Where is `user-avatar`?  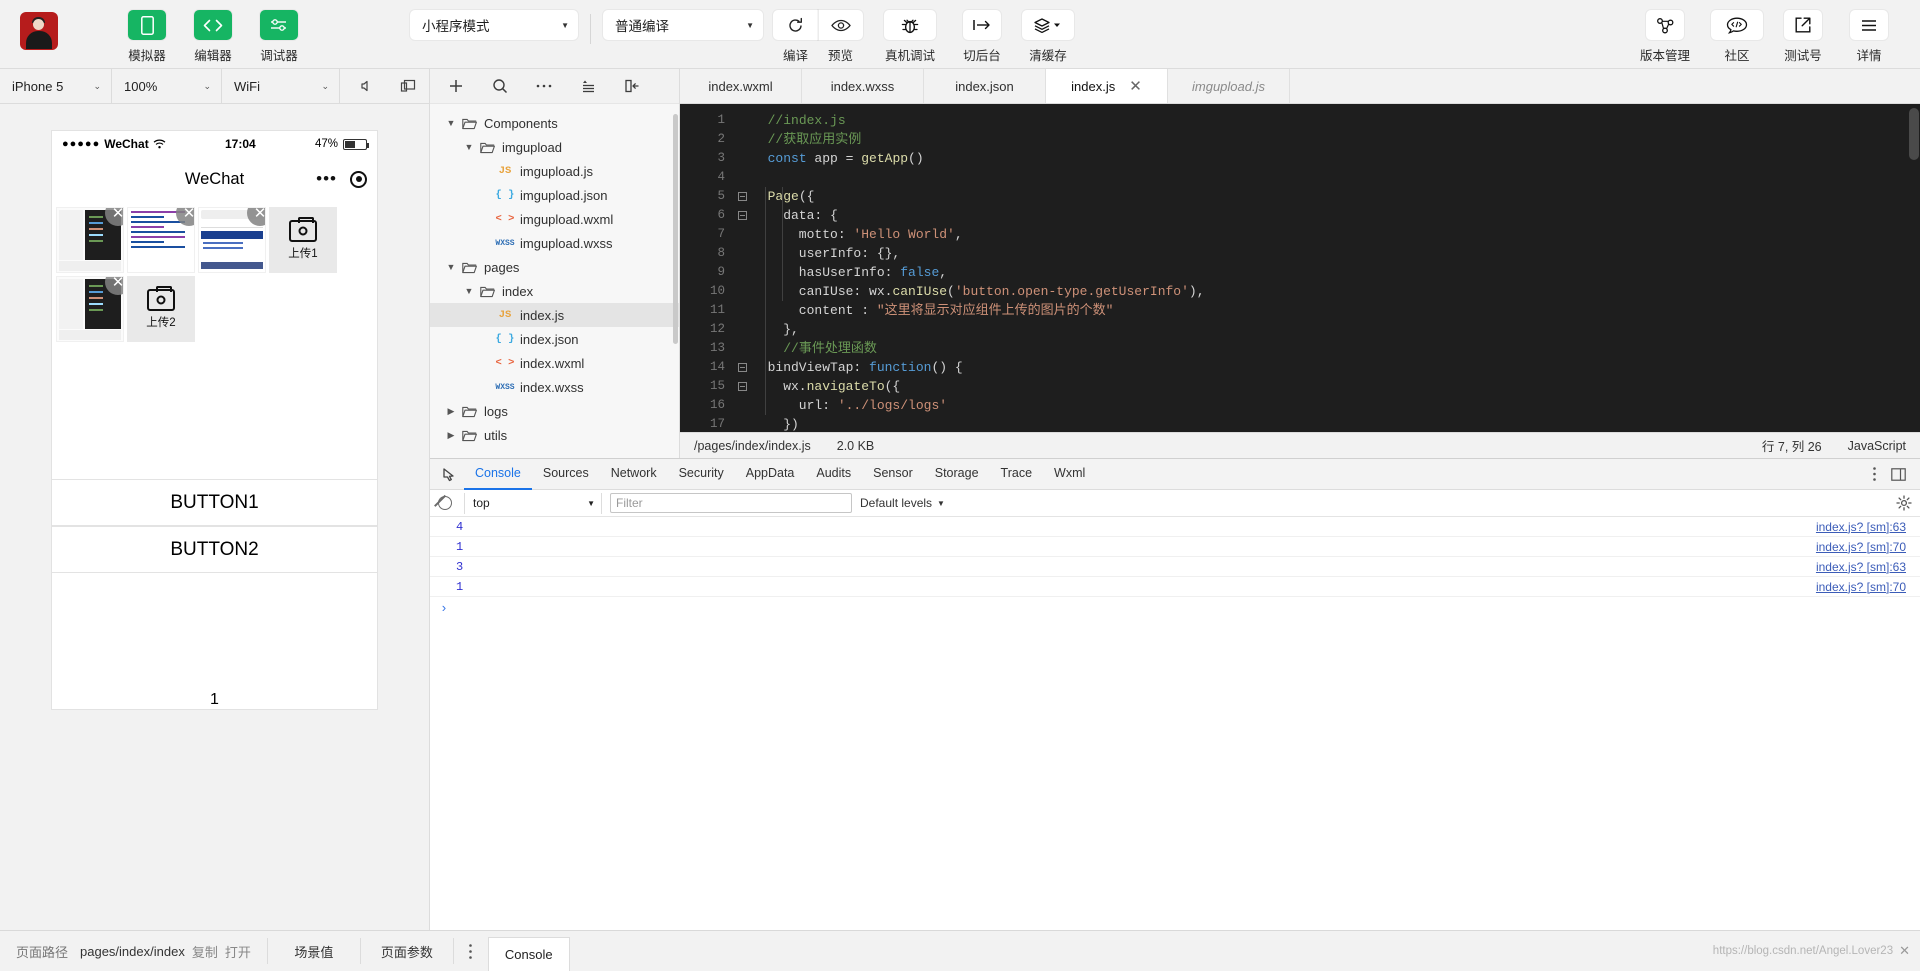 user-avatar is located at coordinates (39, 31).